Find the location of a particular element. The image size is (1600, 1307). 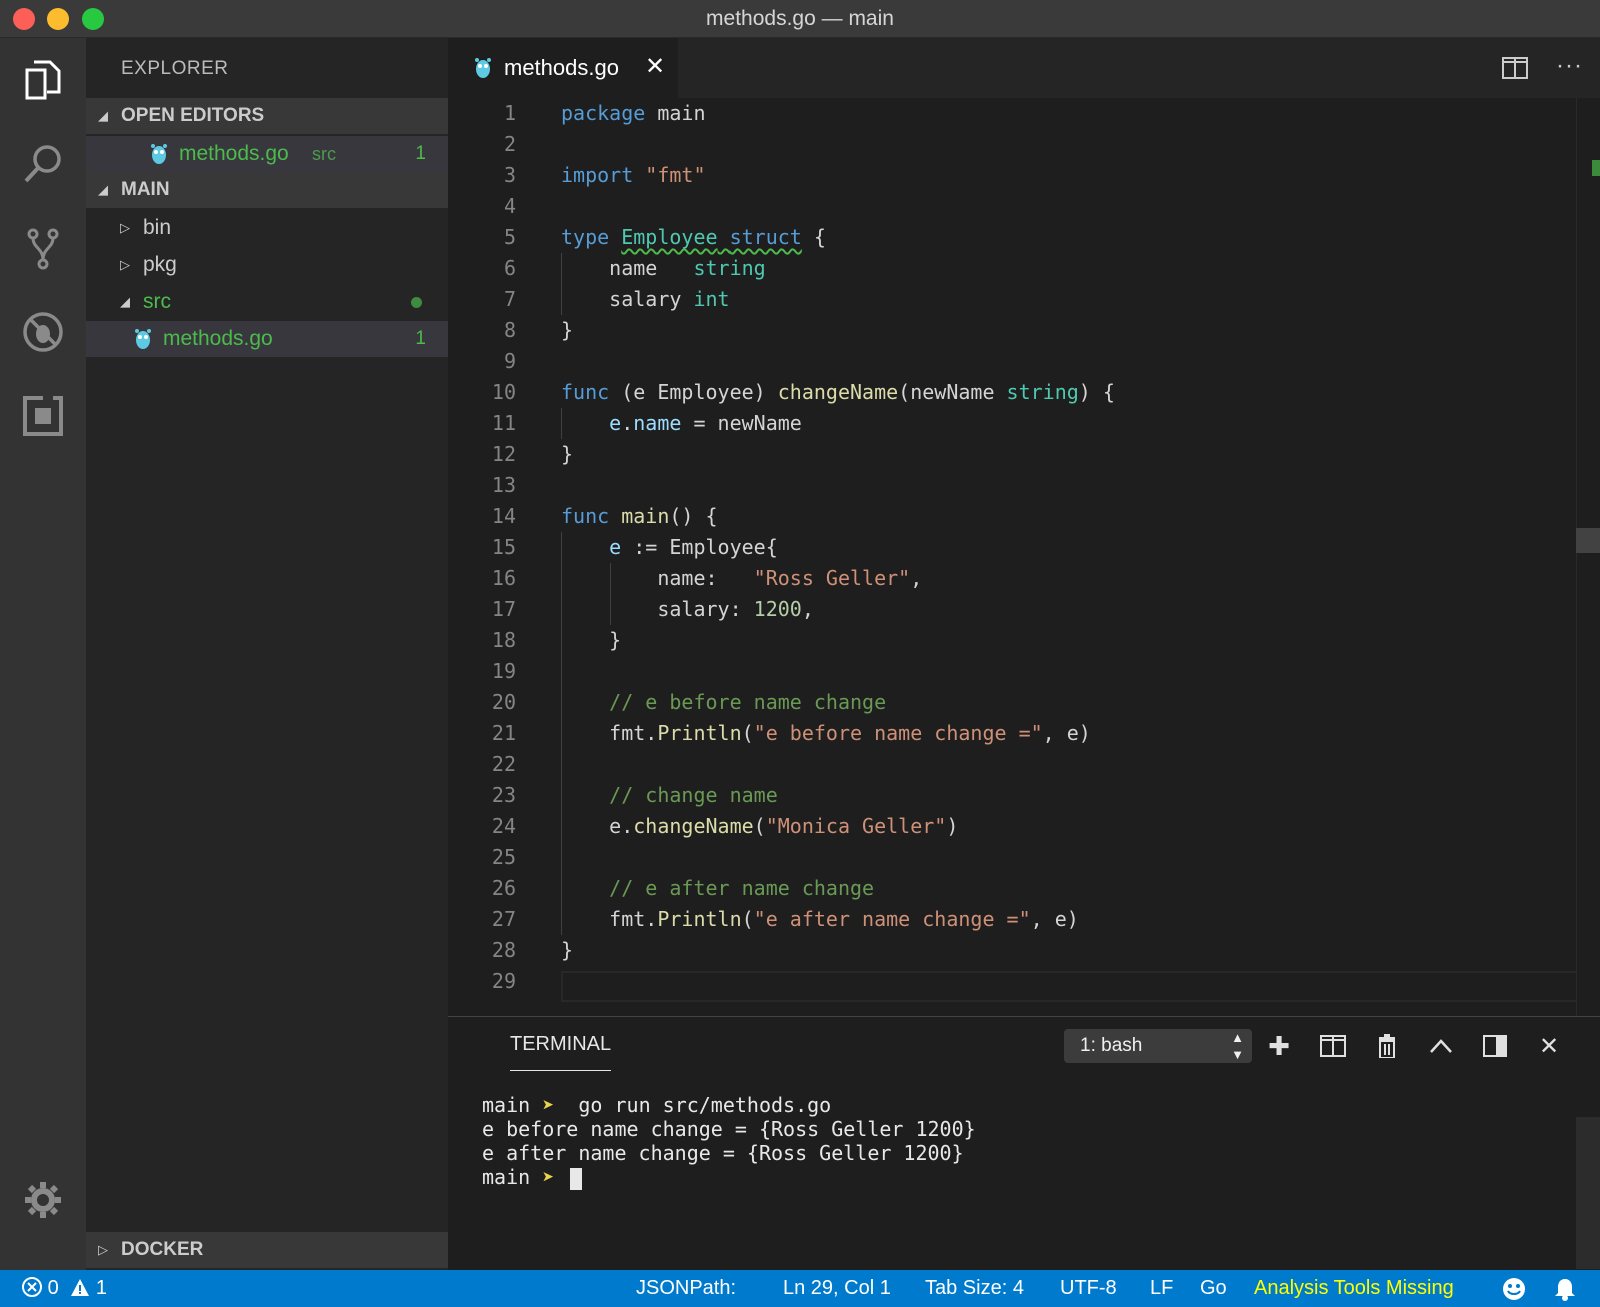

code-token: ) is located at coordinates (952, 826).